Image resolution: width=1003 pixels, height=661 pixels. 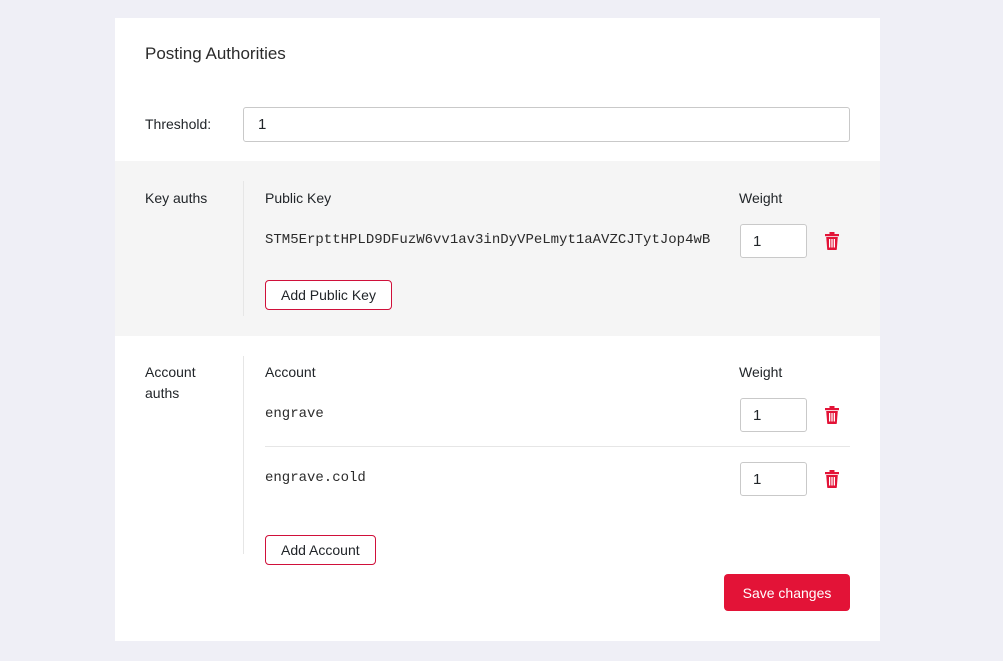 I want to click on account-auths-label: Account auths, so click(x=170, y=382).